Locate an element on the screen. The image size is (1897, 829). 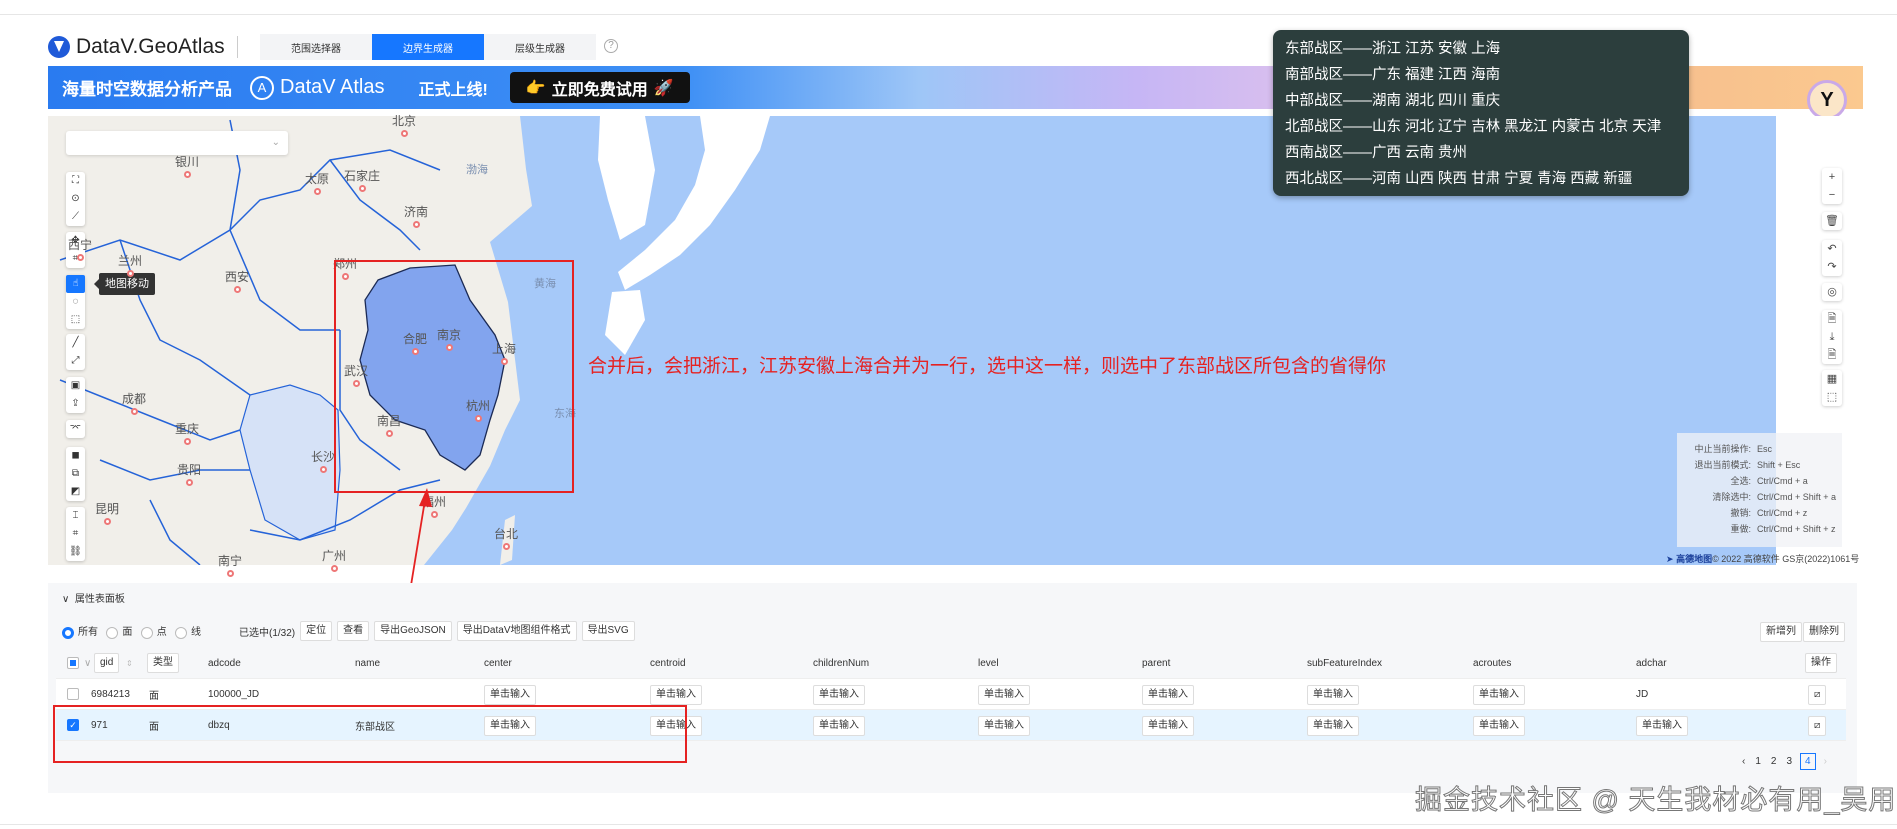
col-adchar: adchar is located at coordinates (1651, 663).